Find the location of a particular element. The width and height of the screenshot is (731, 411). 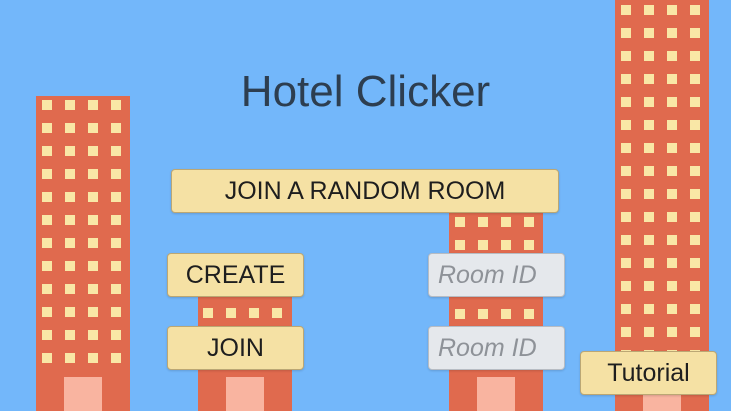

join-room-button: JOIN is located at coordinates (235, 348).